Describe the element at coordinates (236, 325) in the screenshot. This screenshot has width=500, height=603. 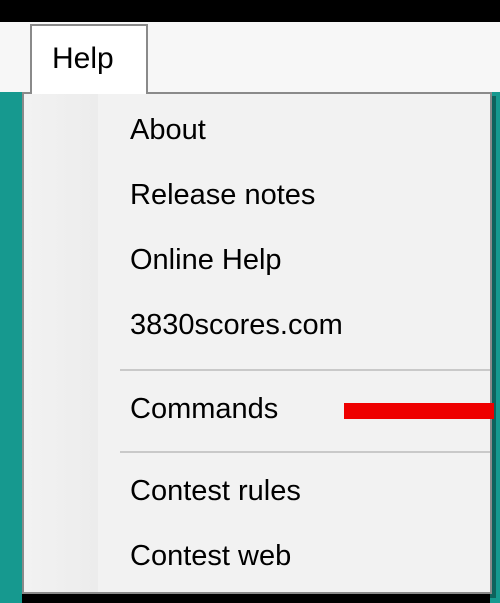
I see `menu-item-label: 3830scores.com` at that location.